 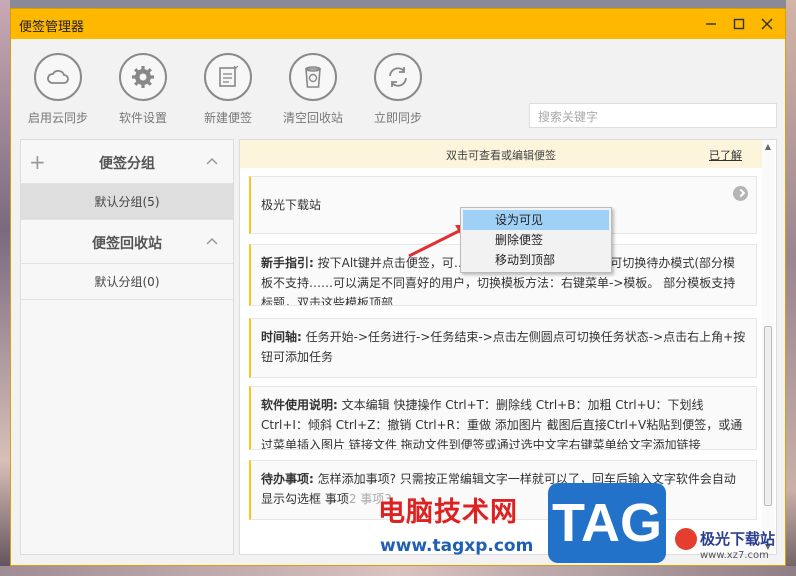 What do you see at coordinates (397, 118) in the screenshot?
I see `sync-now-label: 立即同步` at bounding box center [397, 118].